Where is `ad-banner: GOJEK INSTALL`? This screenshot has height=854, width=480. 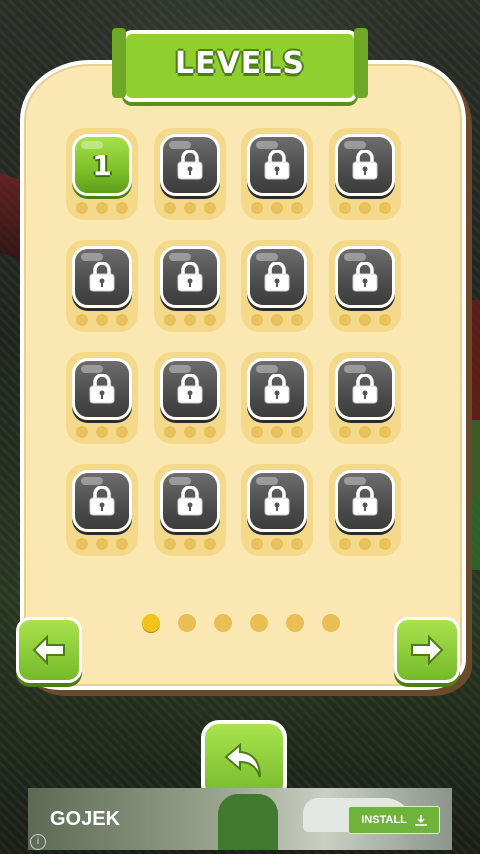 ad-banner: GOJEK INSTALL is located at coordinates (240, 819).